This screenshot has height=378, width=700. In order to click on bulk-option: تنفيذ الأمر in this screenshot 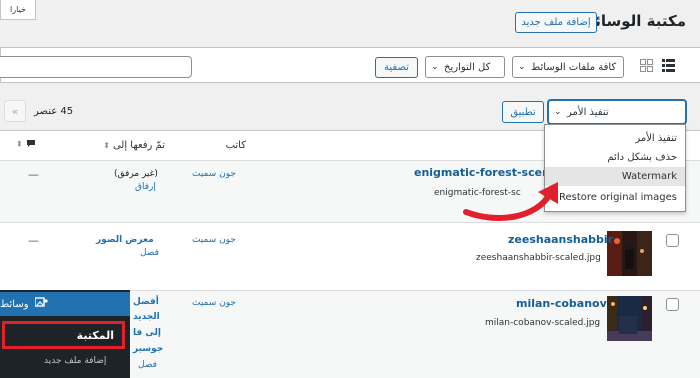, I will do `click(615, 138)`.